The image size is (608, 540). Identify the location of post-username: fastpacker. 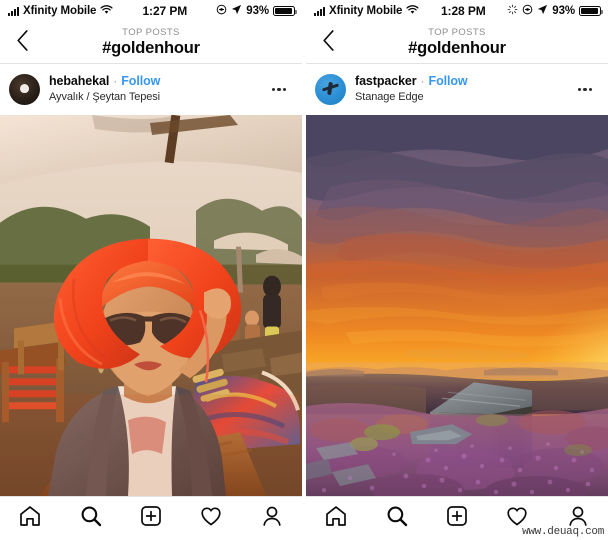
(386, 81).